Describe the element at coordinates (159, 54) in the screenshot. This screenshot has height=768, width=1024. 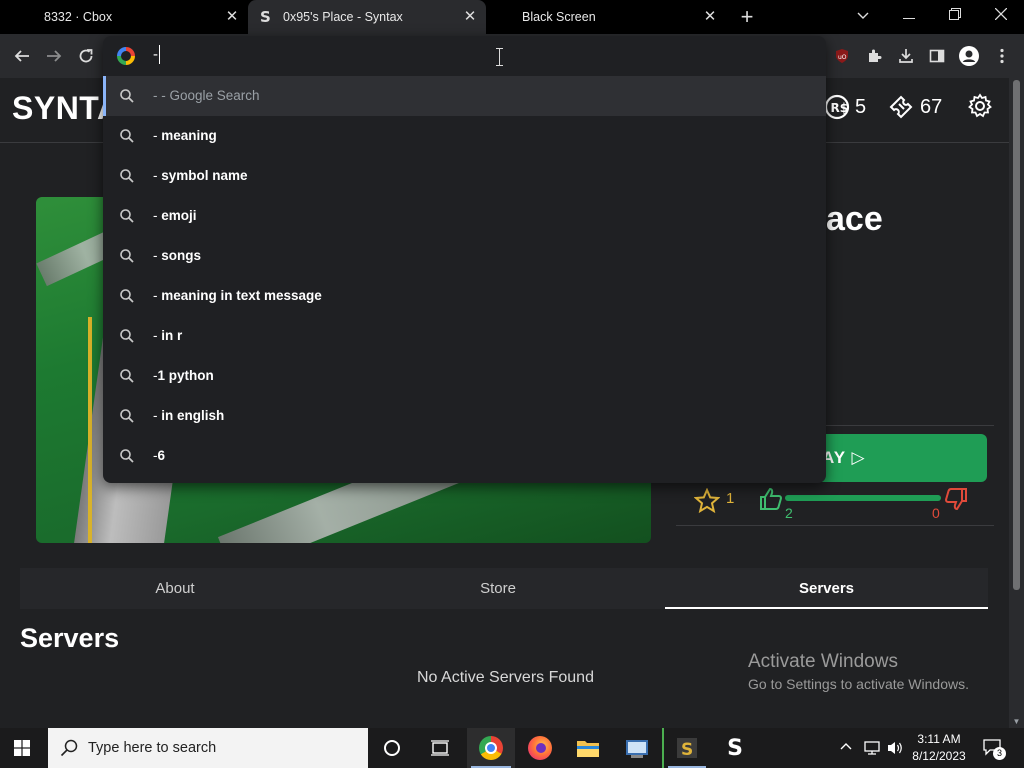
I see `text-caret` at that location.